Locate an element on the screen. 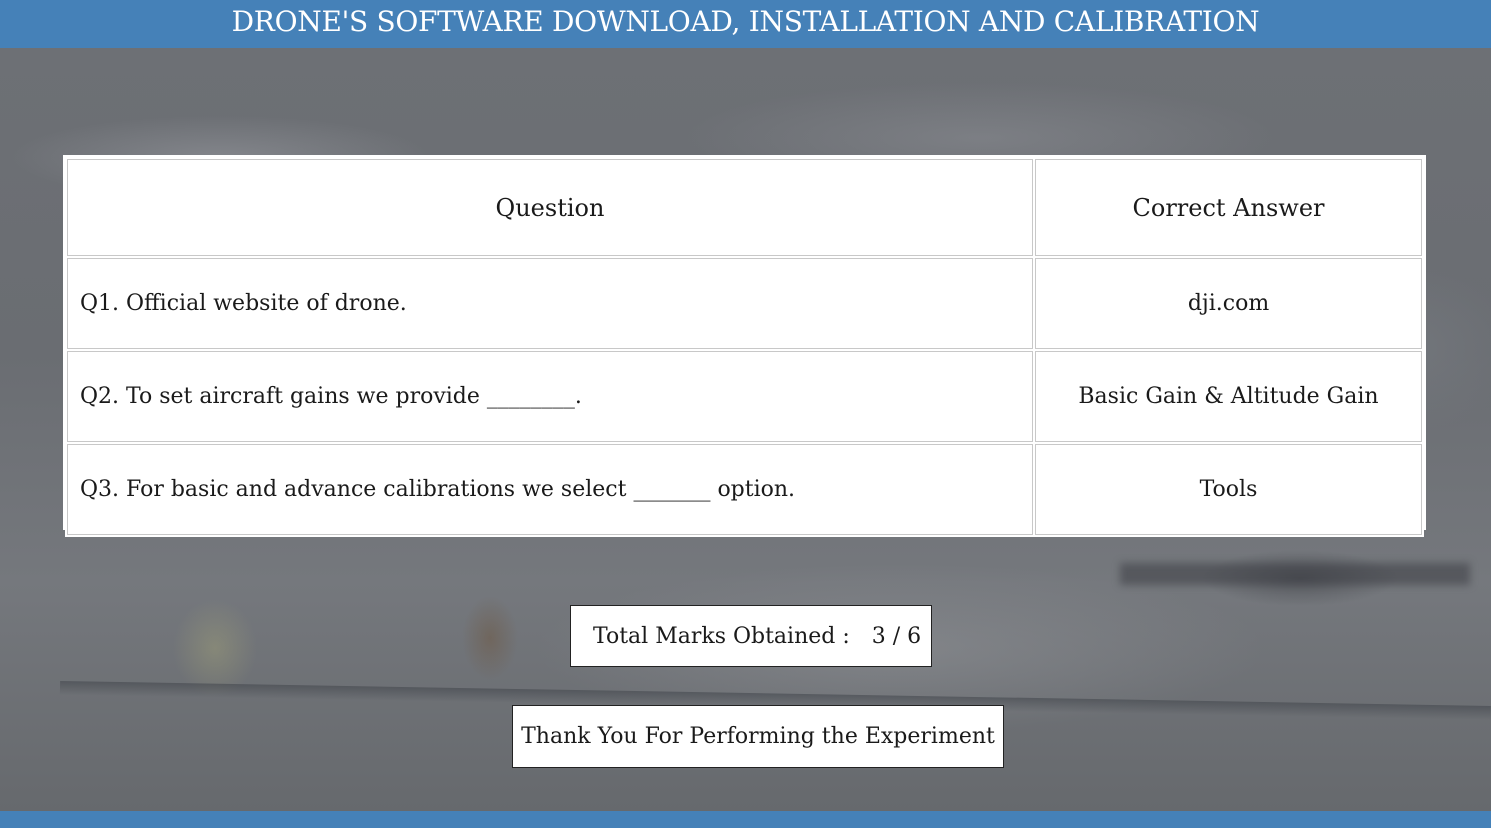 Image resolution: width=1491 pixels, height=828 pixels. question-cell: Q1. Official website of drone. is located at coordinates (550, 303).